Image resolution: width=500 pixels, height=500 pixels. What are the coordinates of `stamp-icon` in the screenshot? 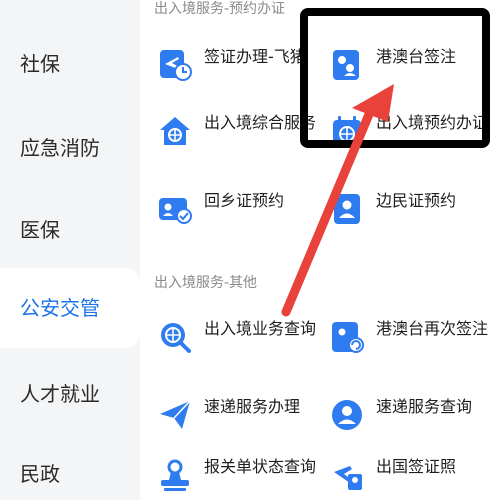 It's located at (175, 475).